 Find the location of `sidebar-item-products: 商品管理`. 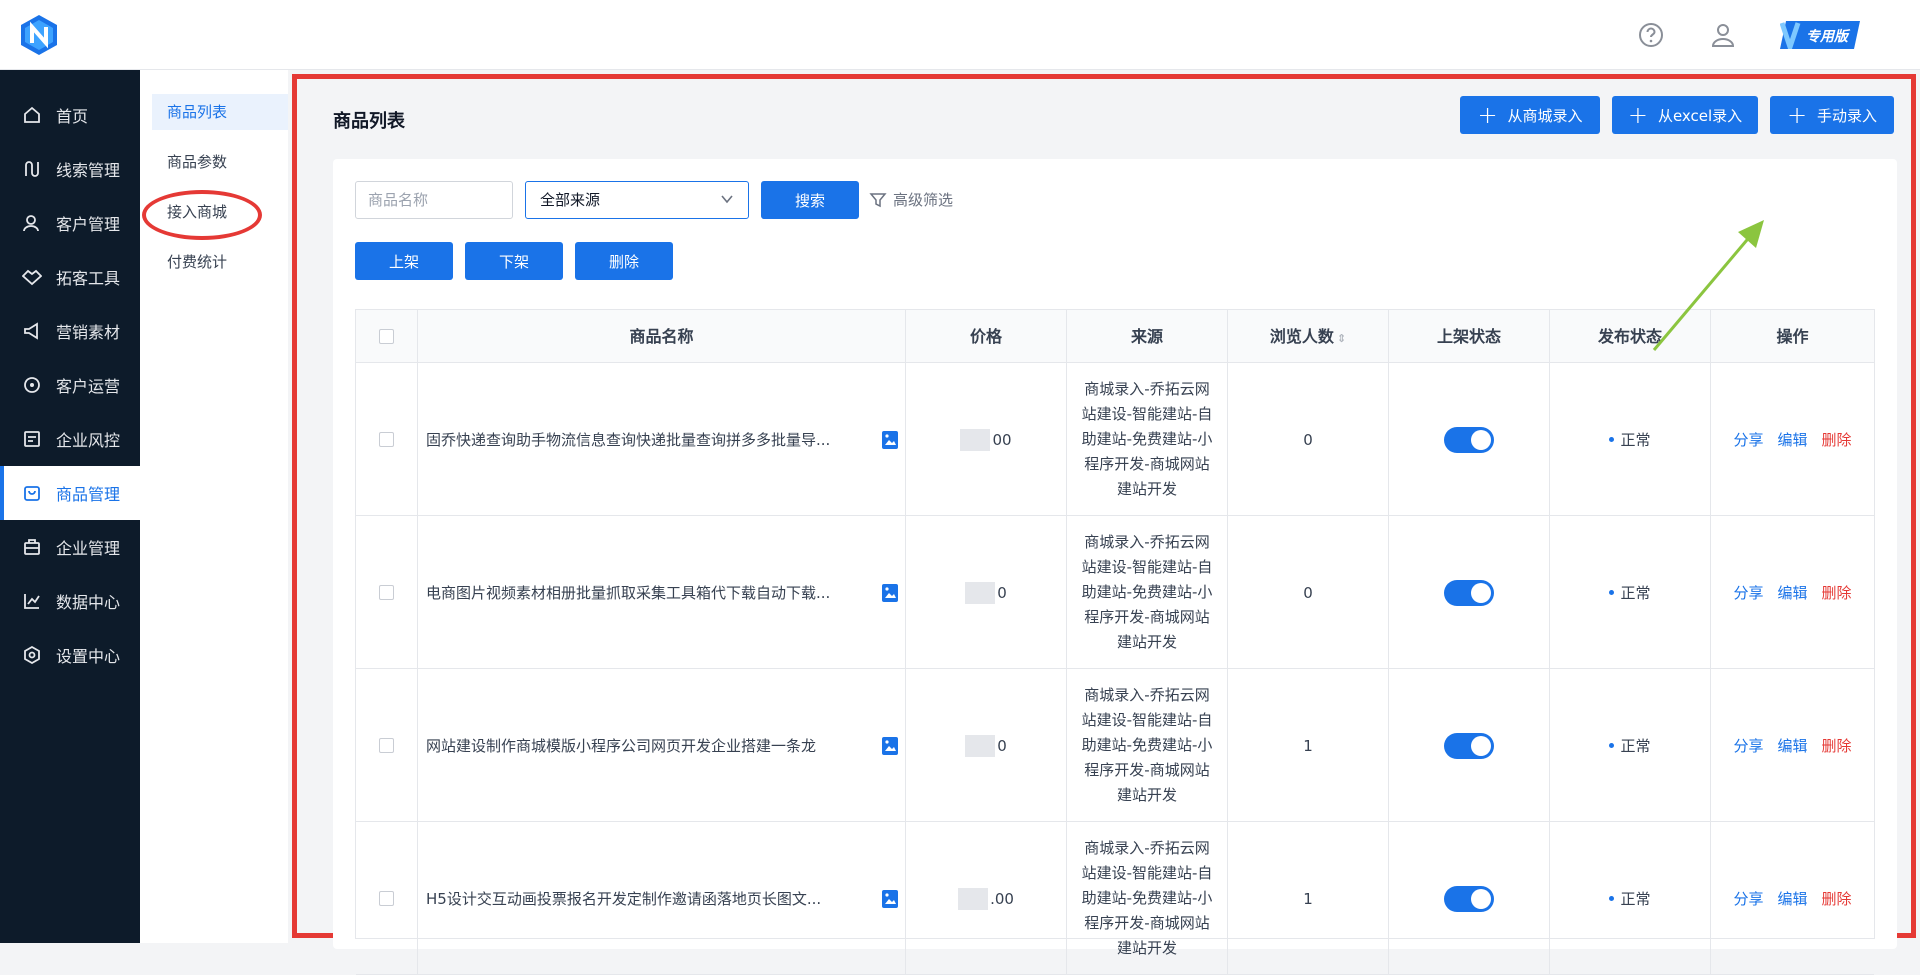

sidebar-item-products: 商品管理 is located at coordinates (70, 493).